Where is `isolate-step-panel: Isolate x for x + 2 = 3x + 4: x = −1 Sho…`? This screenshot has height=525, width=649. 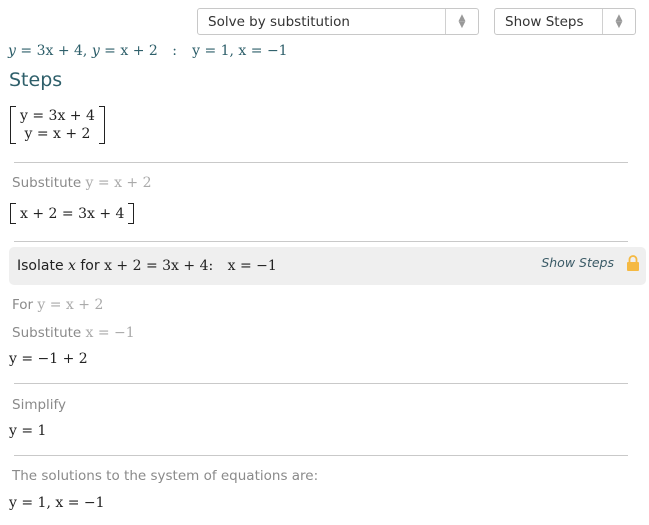
isolate-step-panel: Isolate x for x + 2 = 3x + 4: x = −1 Sho… is located at coordinates (327, 266).